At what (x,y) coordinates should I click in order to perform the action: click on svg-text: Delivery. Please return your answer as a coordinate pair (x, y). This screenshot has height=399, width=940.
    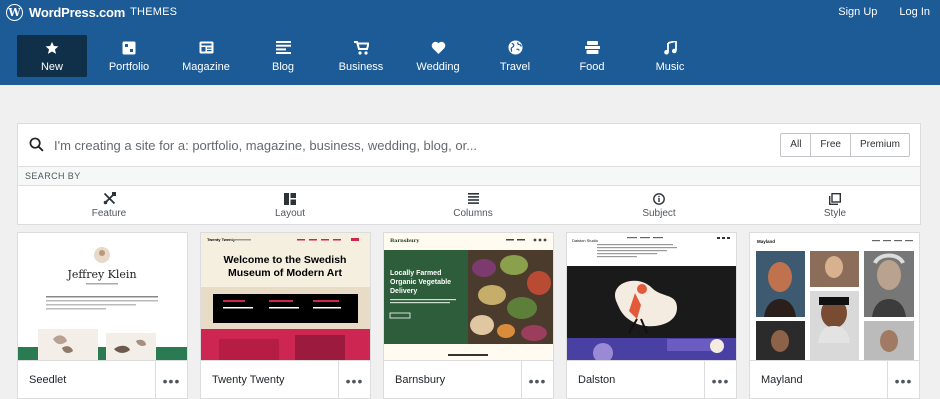
    Looking at the image, I should click on (403, 291).